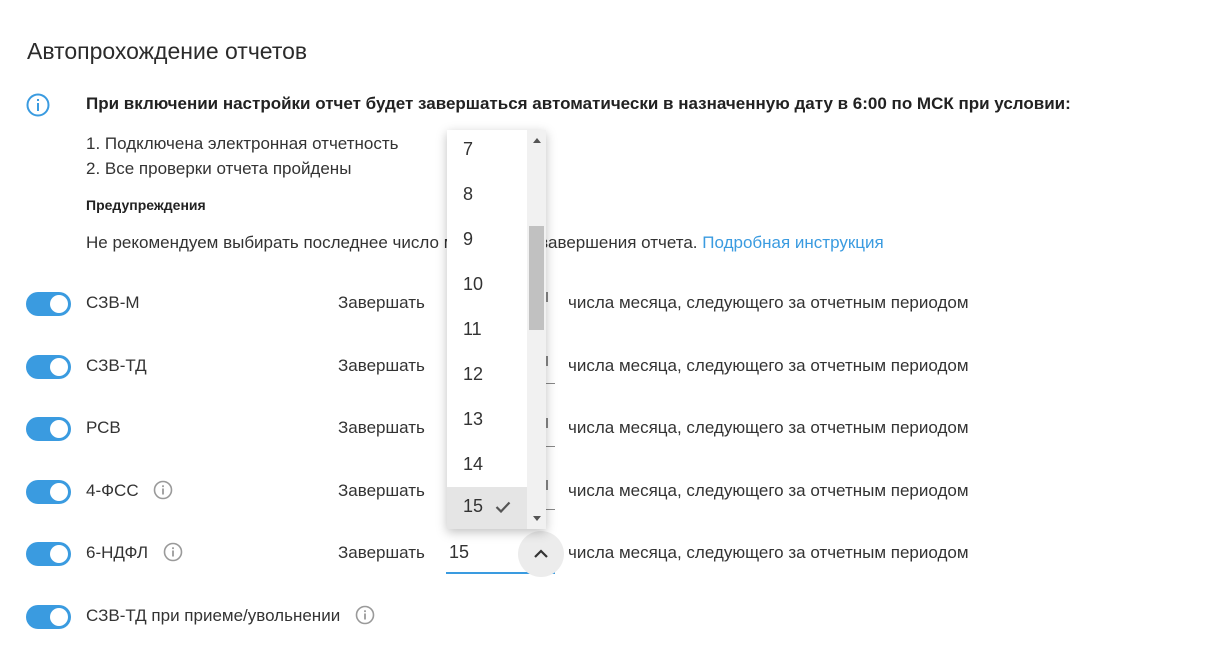  Describe the element at coordinates (473, 464) in the screenshot. I see `option-label: 14` at that location.